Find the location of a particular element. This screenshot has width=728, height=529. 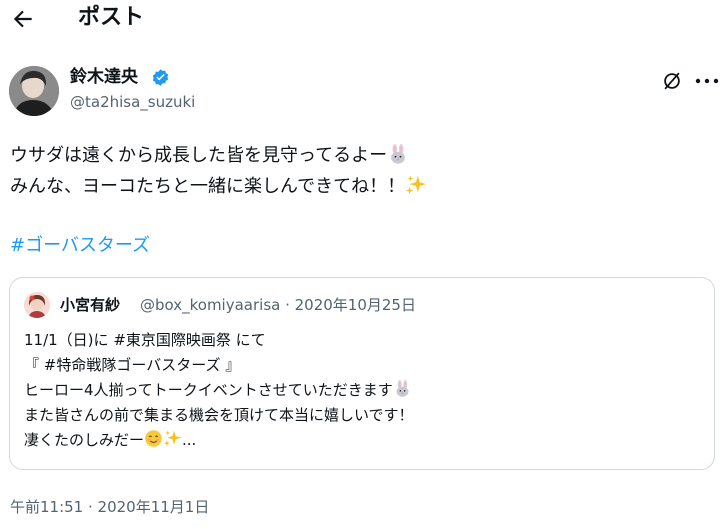

quoted-line: 『 #特命戦隊ゴーバスターズ 』 is located at coordinates (132, 365).